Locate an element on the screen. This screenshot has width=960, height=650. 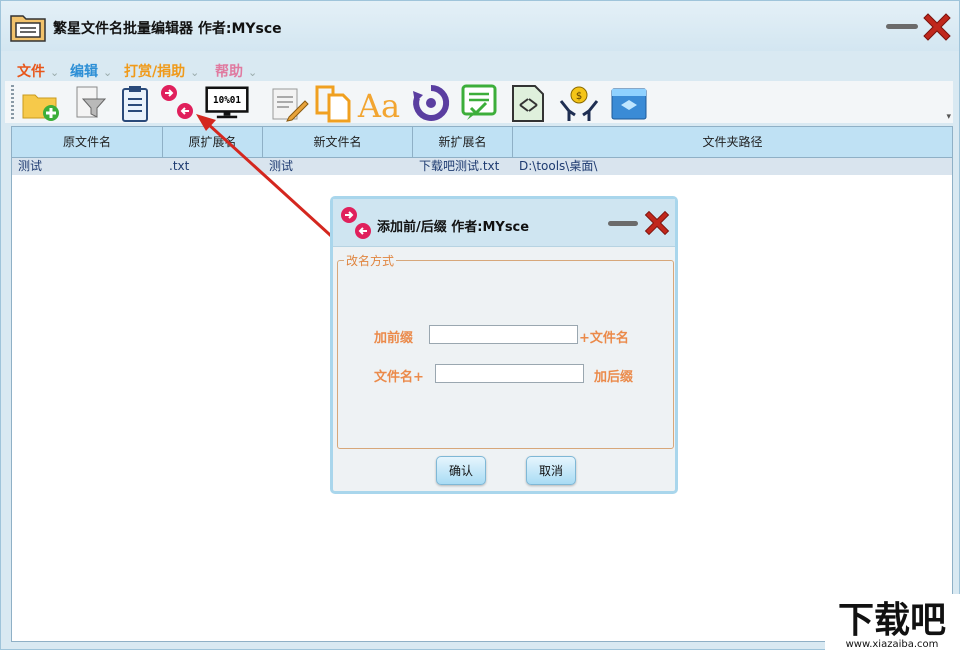
menu-edit-label: 编辑 is located at coordinates (84, 72).